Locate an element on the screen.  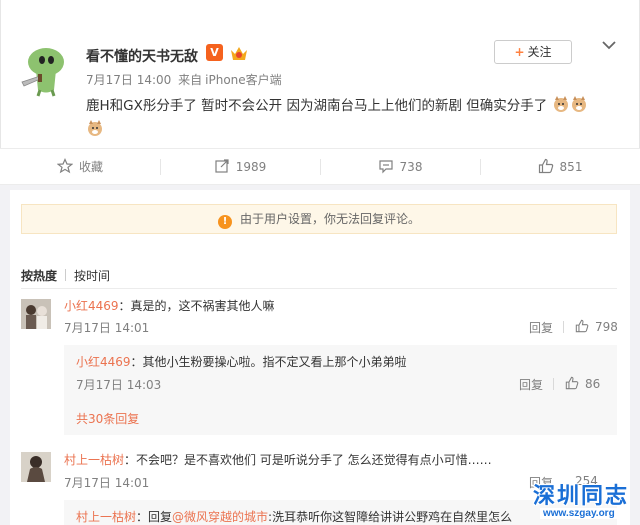
watermark-title: 深圳同志 is located at coordinates (581, 496).